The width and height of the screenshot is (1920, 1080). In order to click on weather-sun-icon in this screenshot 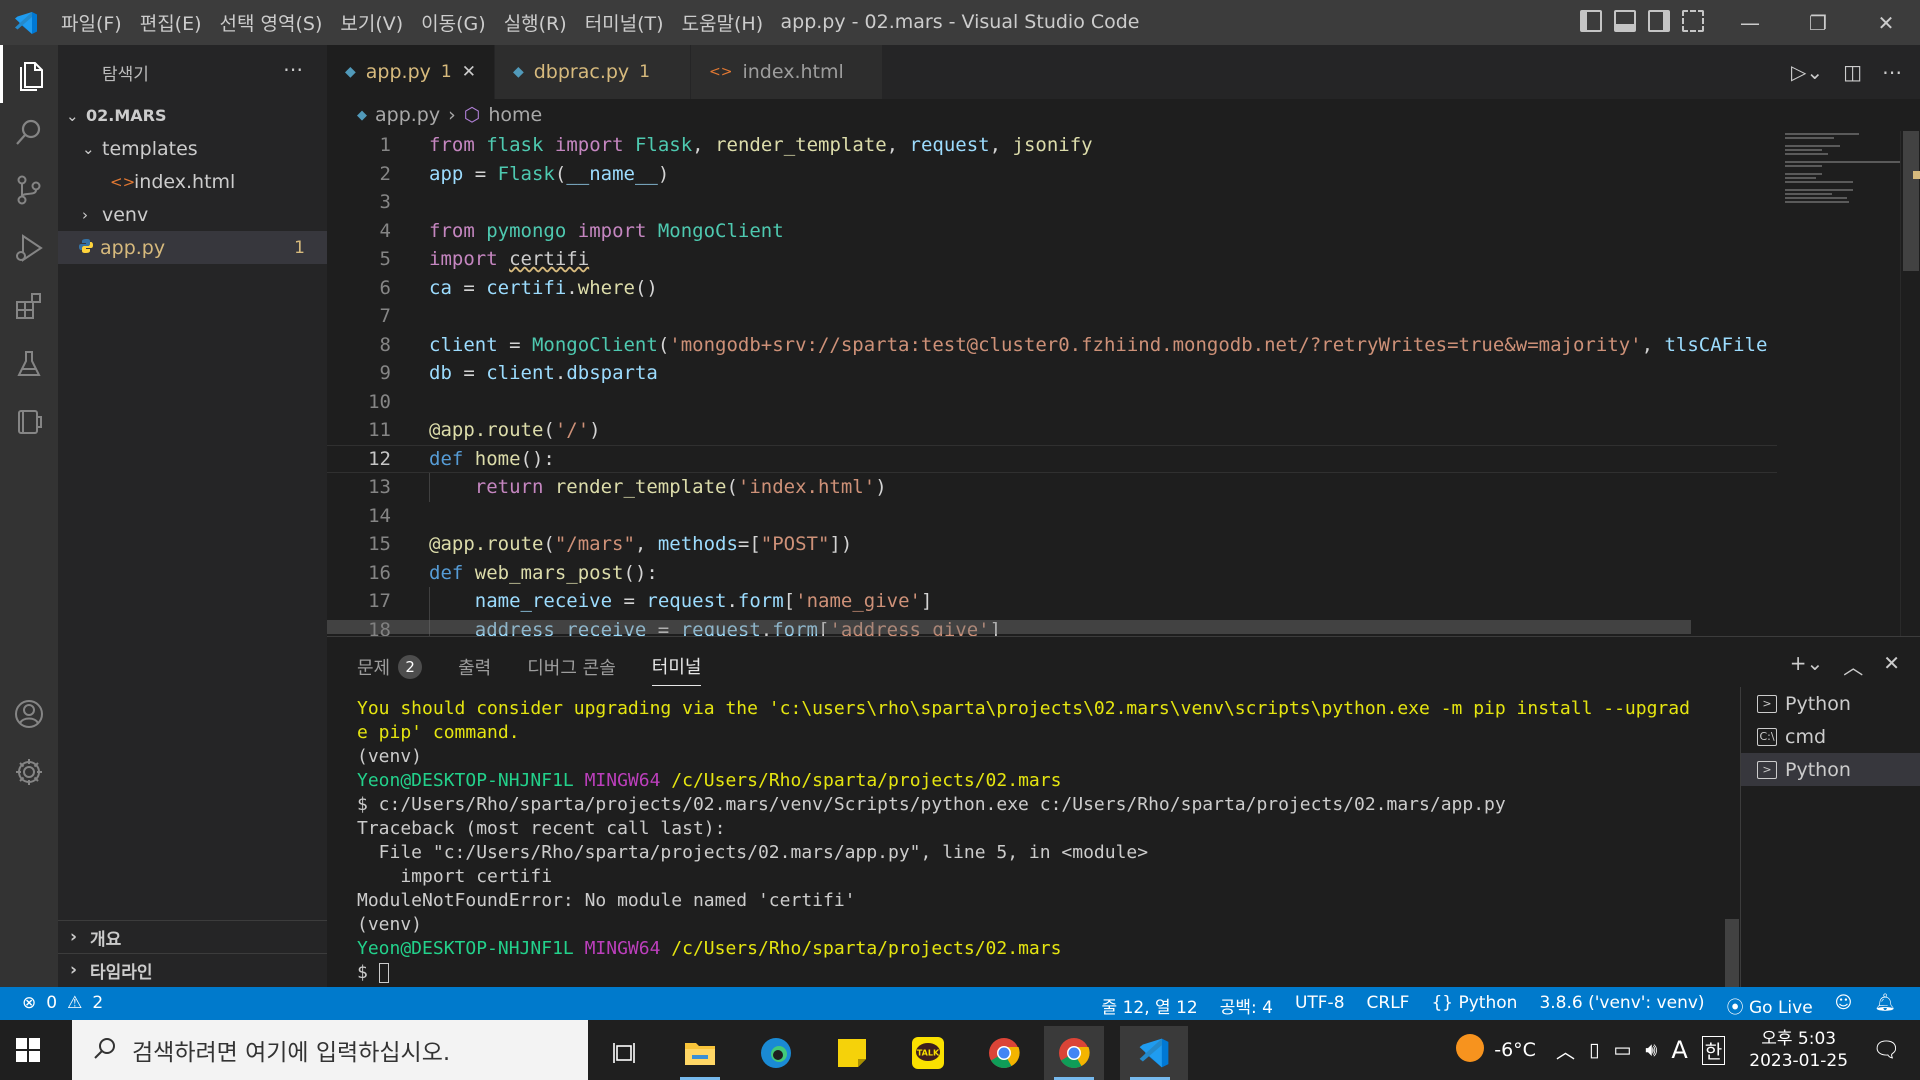, I will do `click(1470, 1050)`.